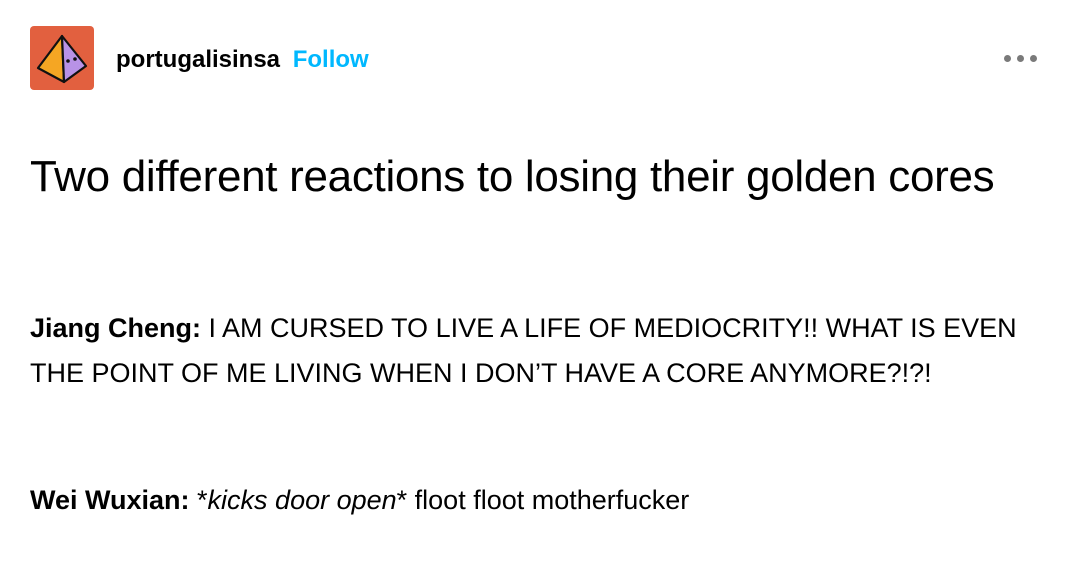 The height and width of the screenshot is (572, 1078). Describe the element at coordinates (111, 328) in the screenshot. I see `speaker-name: Jiang Cheng` at that location.